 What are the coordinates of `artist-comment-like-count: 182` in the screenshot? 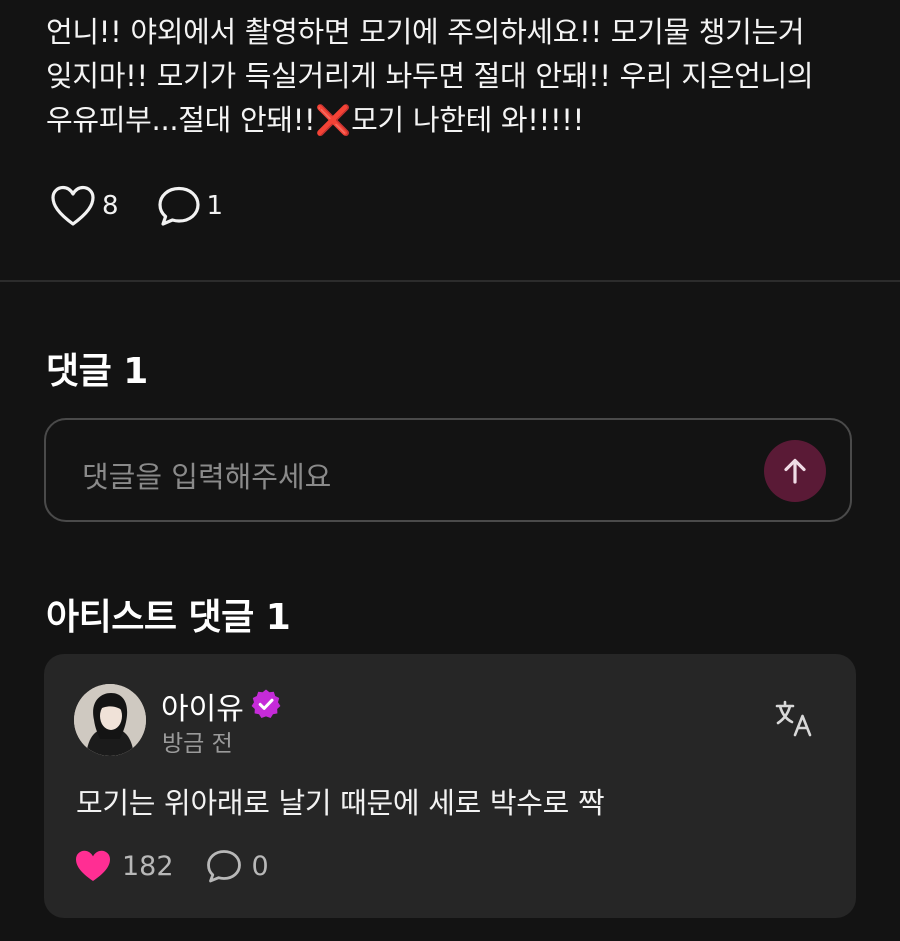 It's located at (148, 866).